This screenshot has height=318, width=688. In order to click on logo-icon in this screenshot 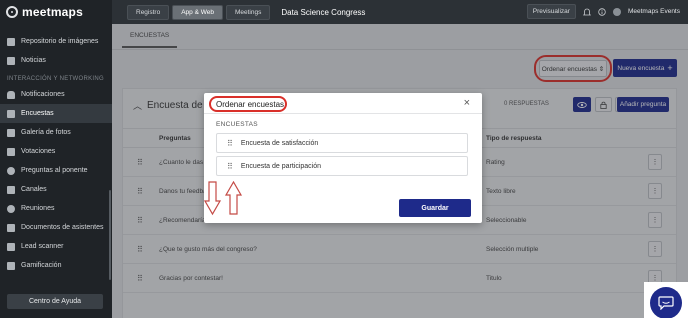, I will do `click(12, 12)`.